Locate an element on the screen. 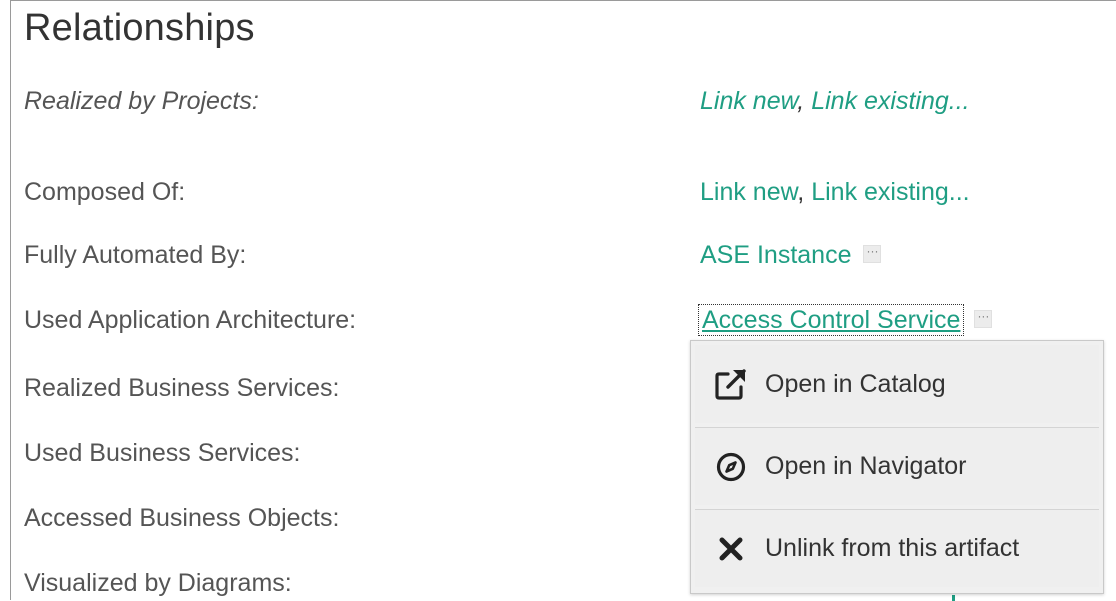 The height and width of the screenshot is (601, 1116). menu-item-open-in-navigator: Open in Navigator is located at coordinates (897, 466).